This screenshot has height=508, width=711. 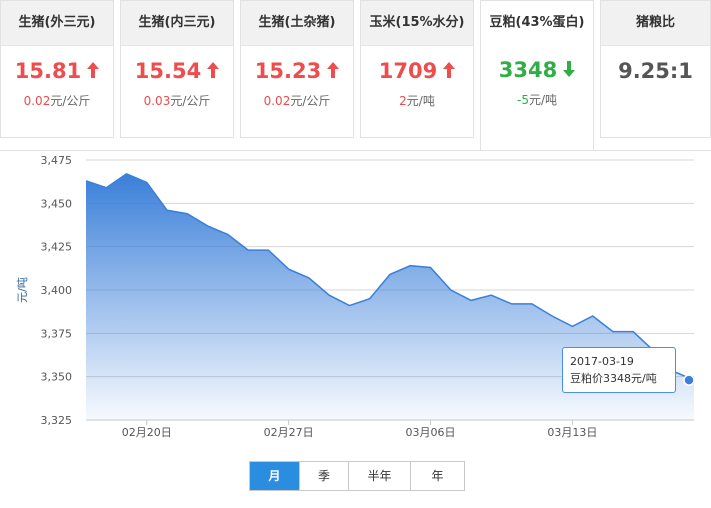 I want to click on y-tick-label: 3,425, so click(x=57, y=247).